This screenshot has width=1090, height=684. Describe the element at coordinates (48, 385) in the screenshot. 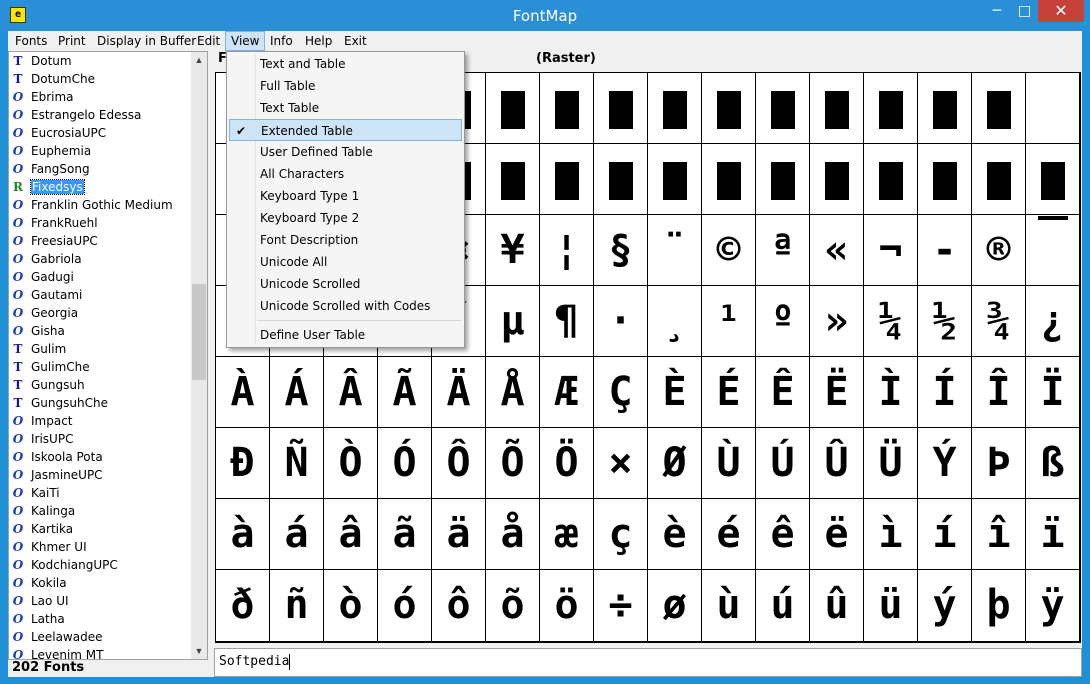

I see `font-list-item-gungsuh: T Gungsuh` at that location.